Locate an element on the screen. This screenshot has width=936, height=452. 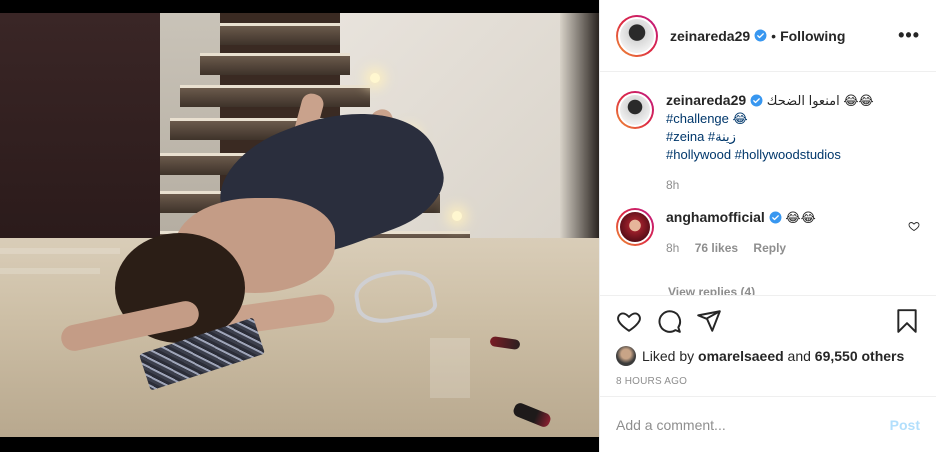
comment-input is located at coordinates (753, 424).